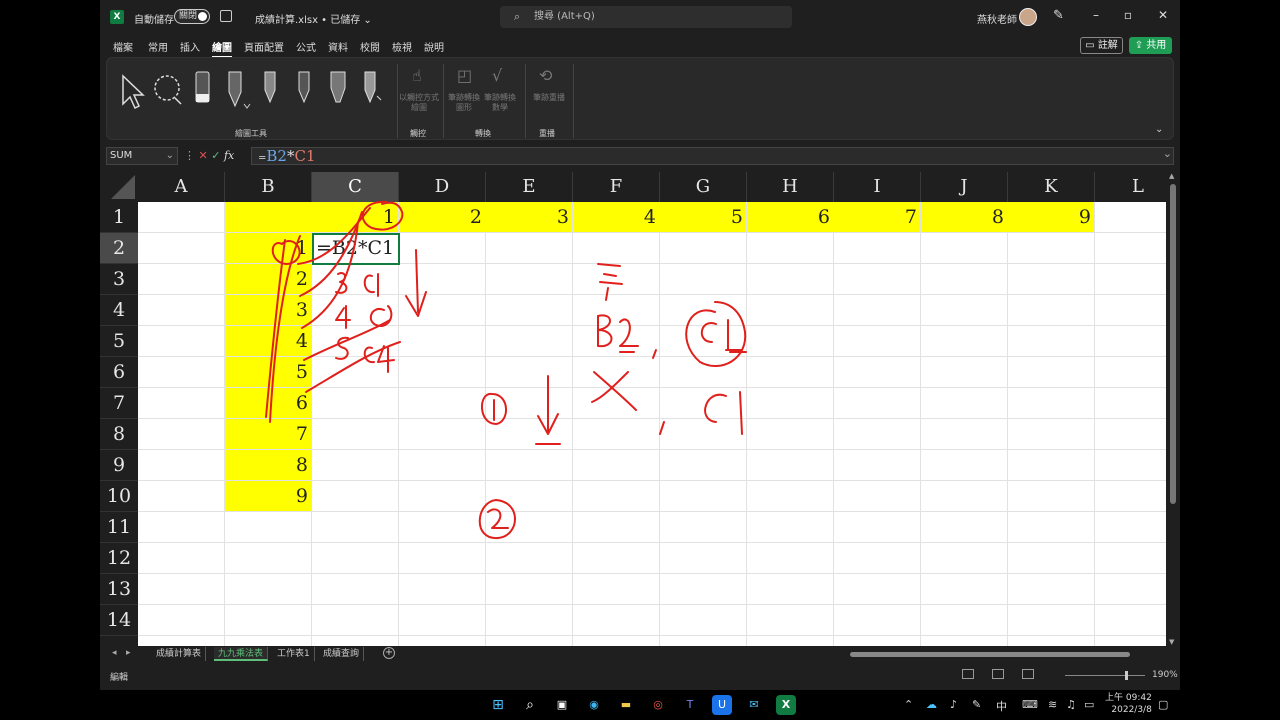  I want to click on edge-icon: ◉, so click(594, 705).